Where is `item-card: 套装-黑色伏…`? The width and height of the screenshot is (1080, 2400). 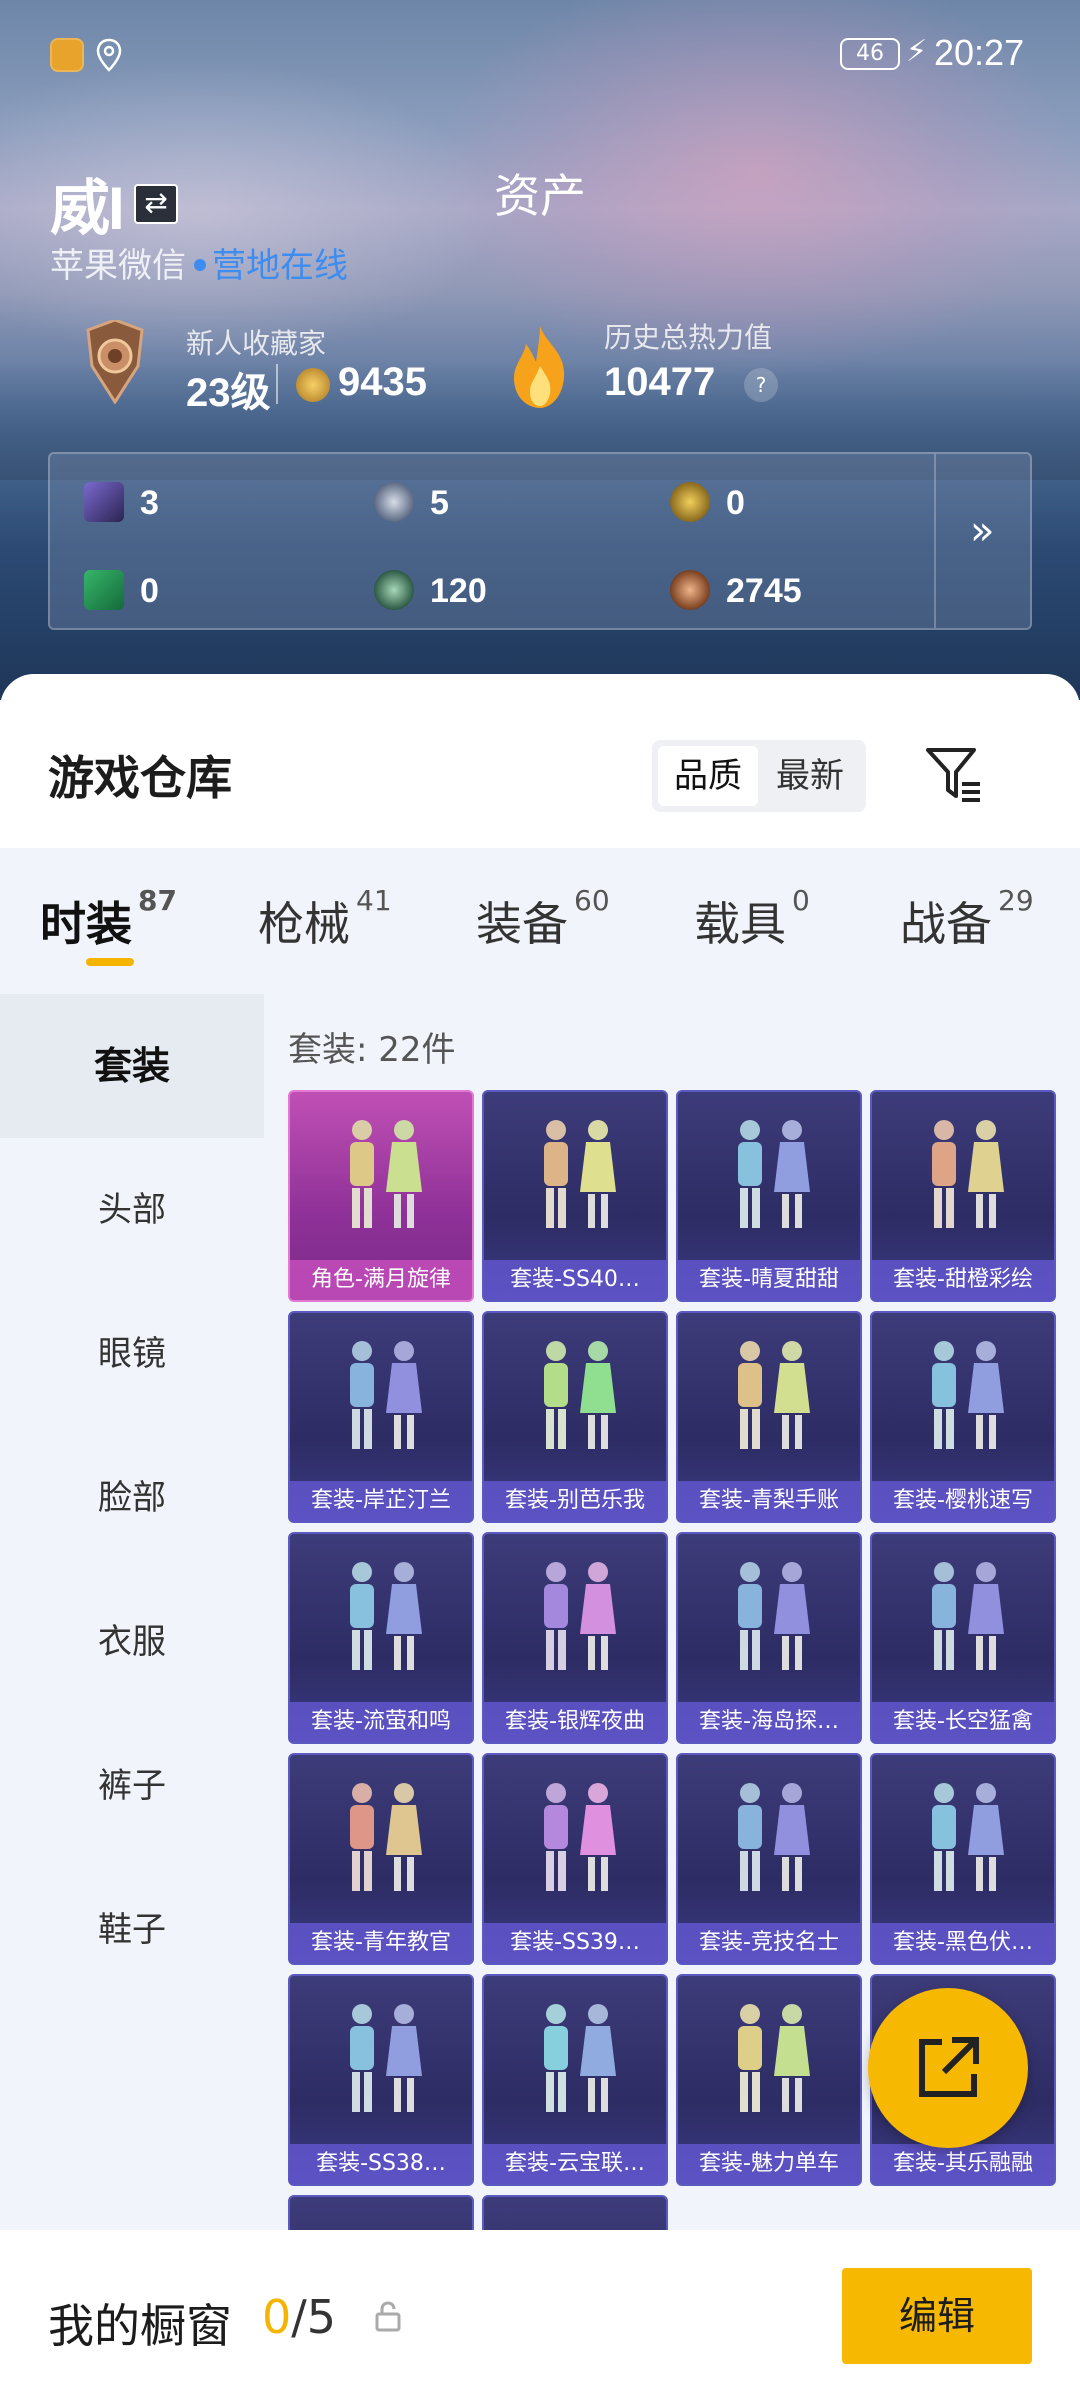 item-card: 套装-黑色伏… is located at coordinates (963, 1859).